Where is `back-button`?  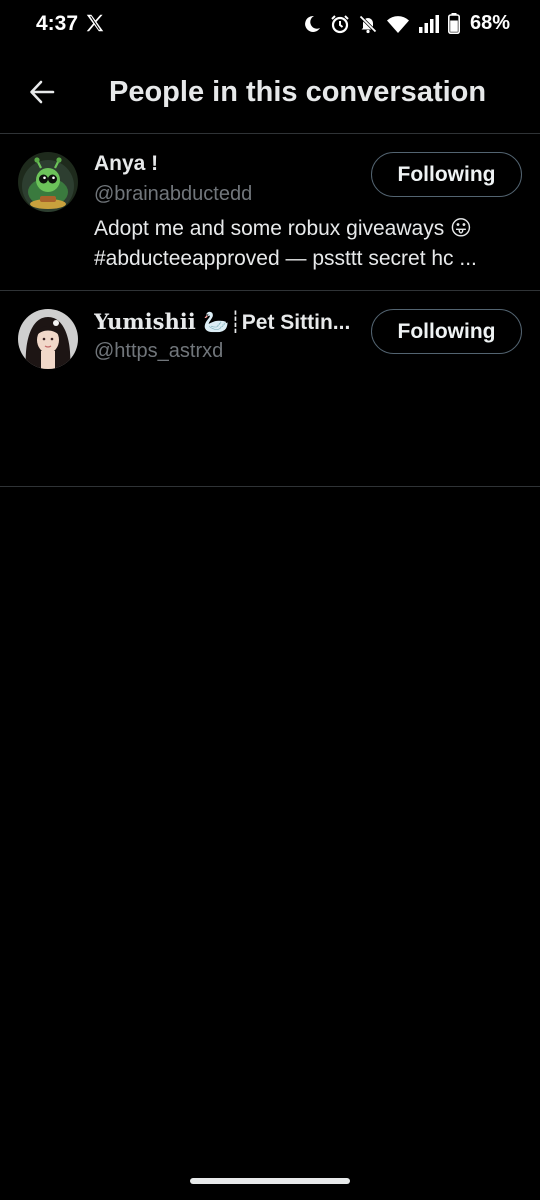
back-button is located at coordinates (42, 92).